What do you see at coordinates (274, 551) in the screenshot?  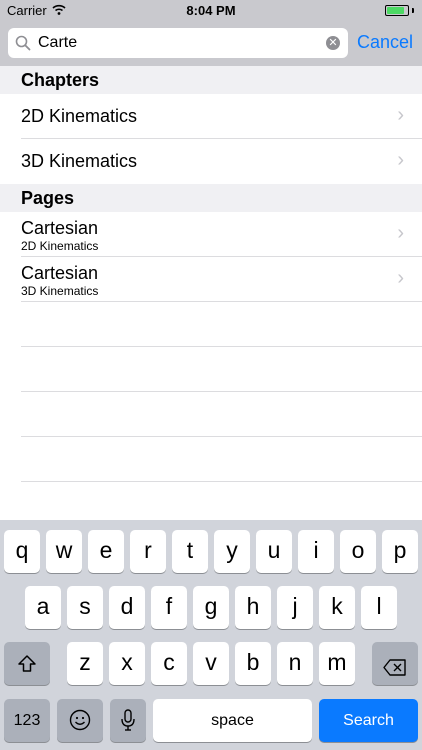 I see `key-u: u` at bounding box center [274, 551].